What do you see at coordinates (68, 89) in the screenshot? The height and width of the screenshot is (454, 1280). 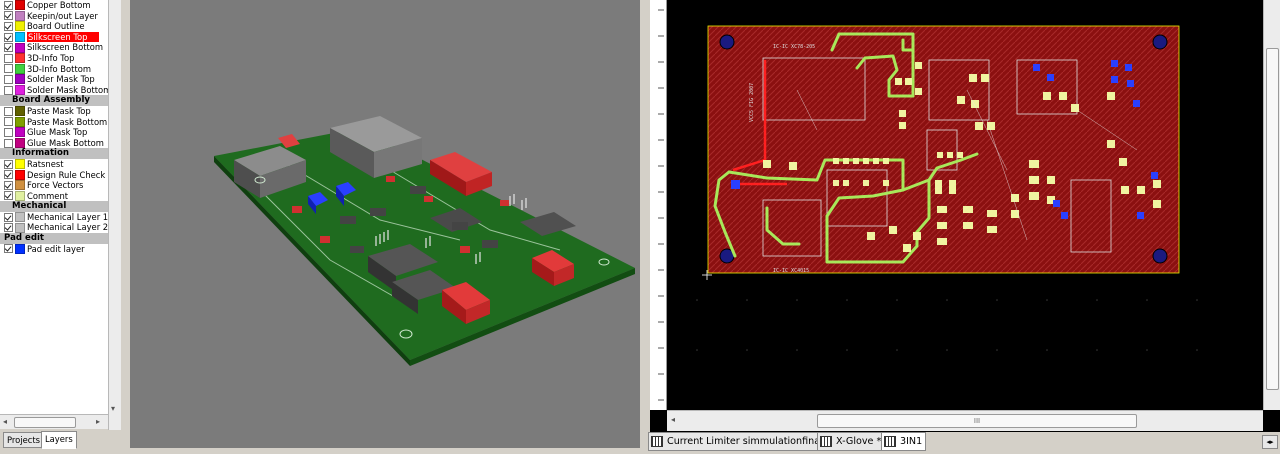 I see `layer-label: Solder Mask Bottom` at bounding box center [68, 89].